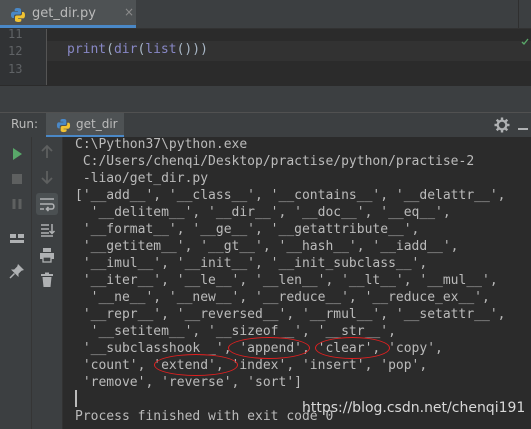 This screenshot has height=429, width=531. Describe the element at coordinates (196, 365) in the screenshot. I see `highlight-ring-extend` at that location.